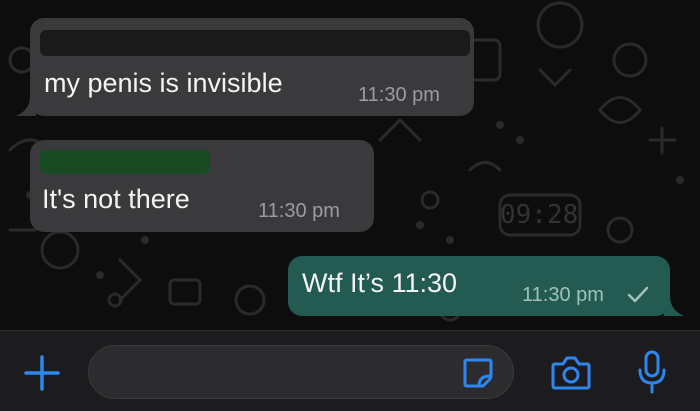 Image resolution: width=700 pixels, height=411 pixels. I want to click on camera-icon, so click(571, 373).